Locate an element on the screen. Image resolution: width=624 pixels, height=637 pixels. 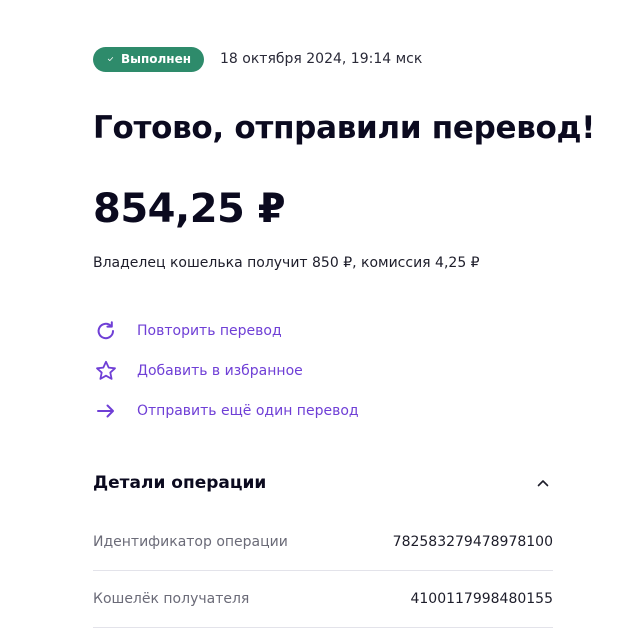
repeat-transfer-link: Повторить перевод is located at coordinates (323, 331).